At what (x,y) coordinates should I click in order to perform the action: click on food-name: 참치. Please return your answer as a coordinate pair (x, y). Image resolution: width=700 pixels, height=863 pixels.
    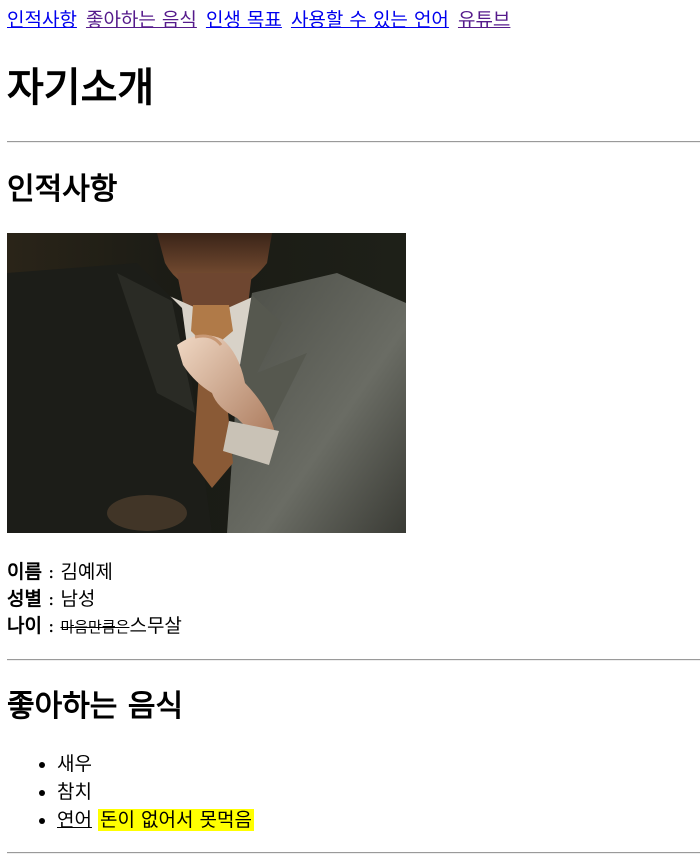
    Looking at the image, I should click on (74, 792).